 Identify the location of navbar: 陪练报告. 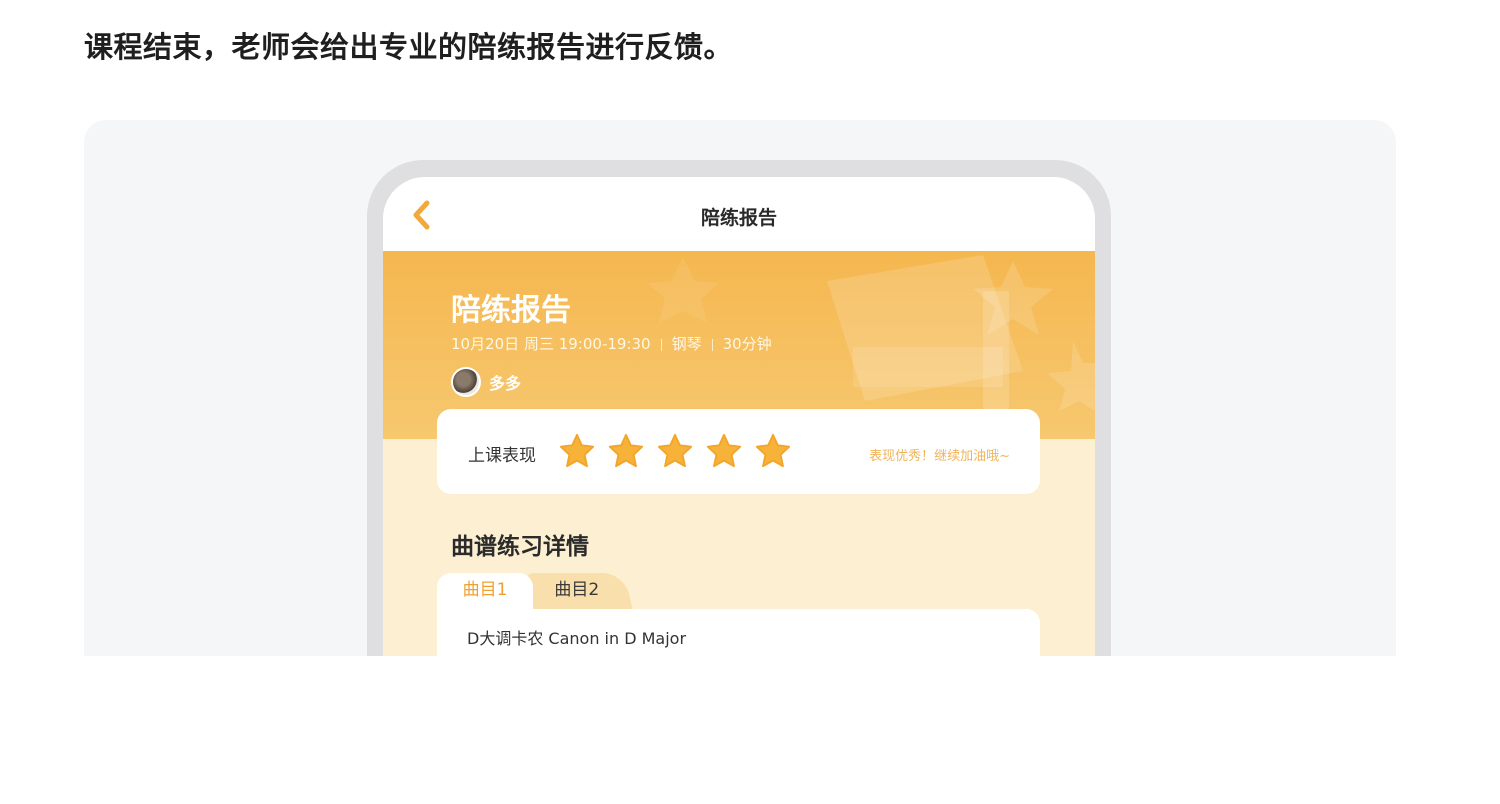
(739, 214).